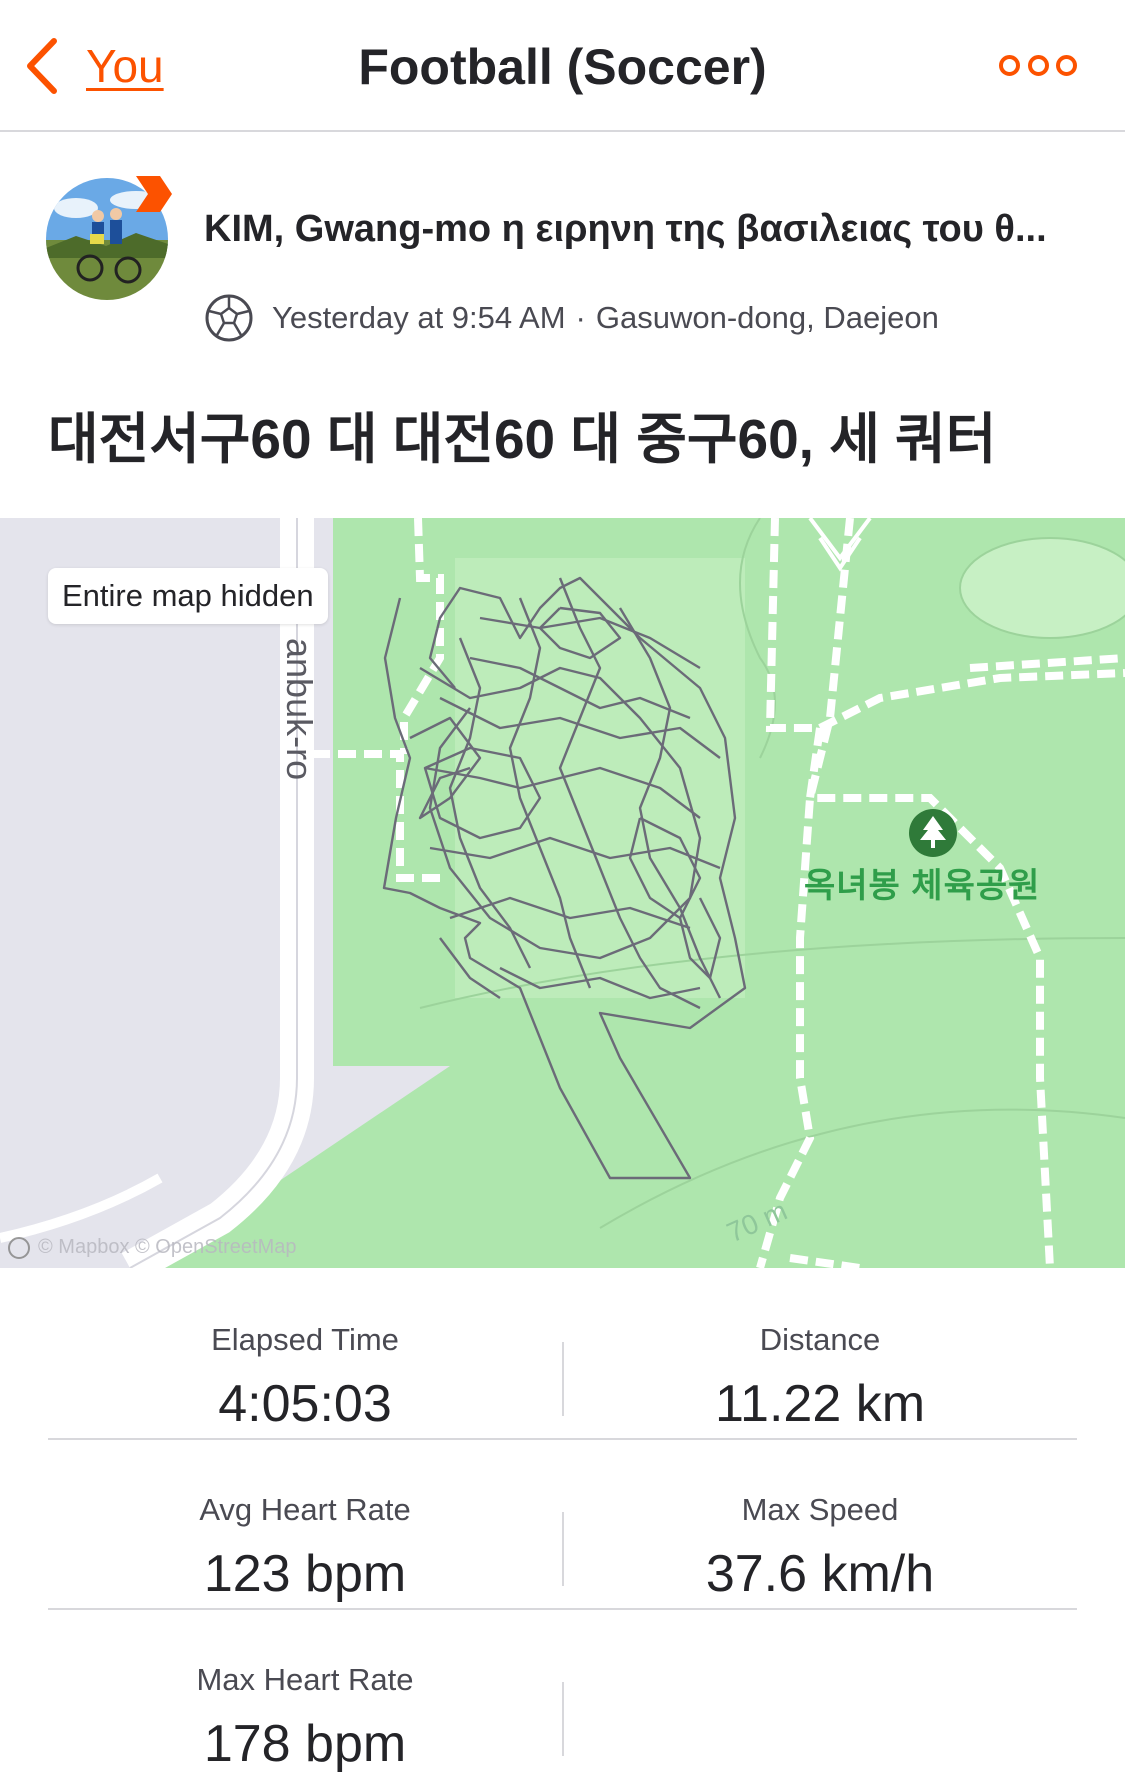  I want to click on park-tree-icon, so click(933, 833).